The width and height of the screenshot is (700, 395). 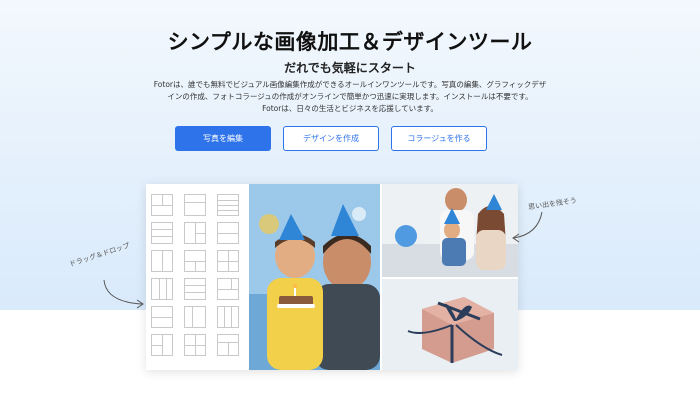 What do you see at coordinates (196, 277) in the screenshot?
I see `layout-template-panel` at bounding box center [196, 277].